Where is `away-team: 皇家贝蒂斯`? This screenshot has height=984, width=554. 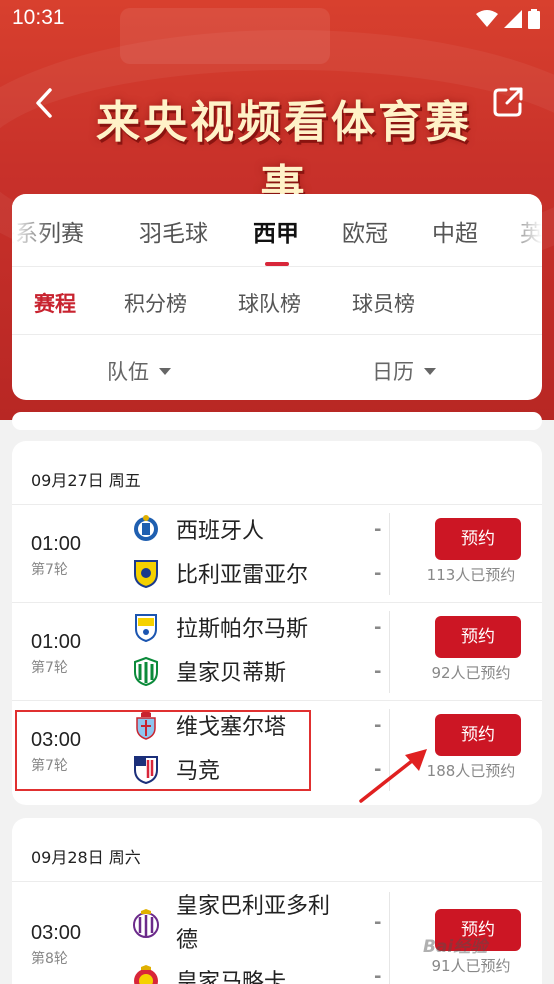 away-team: 皇家贝蒂斯 is located at coordinates (209, 671).